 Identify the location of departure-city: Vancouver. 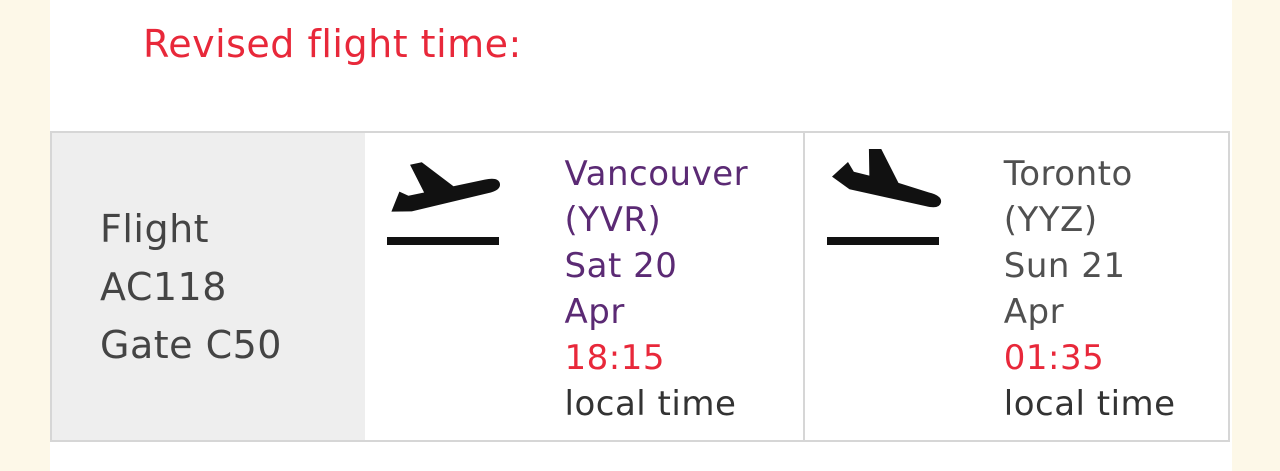
(656, 174).